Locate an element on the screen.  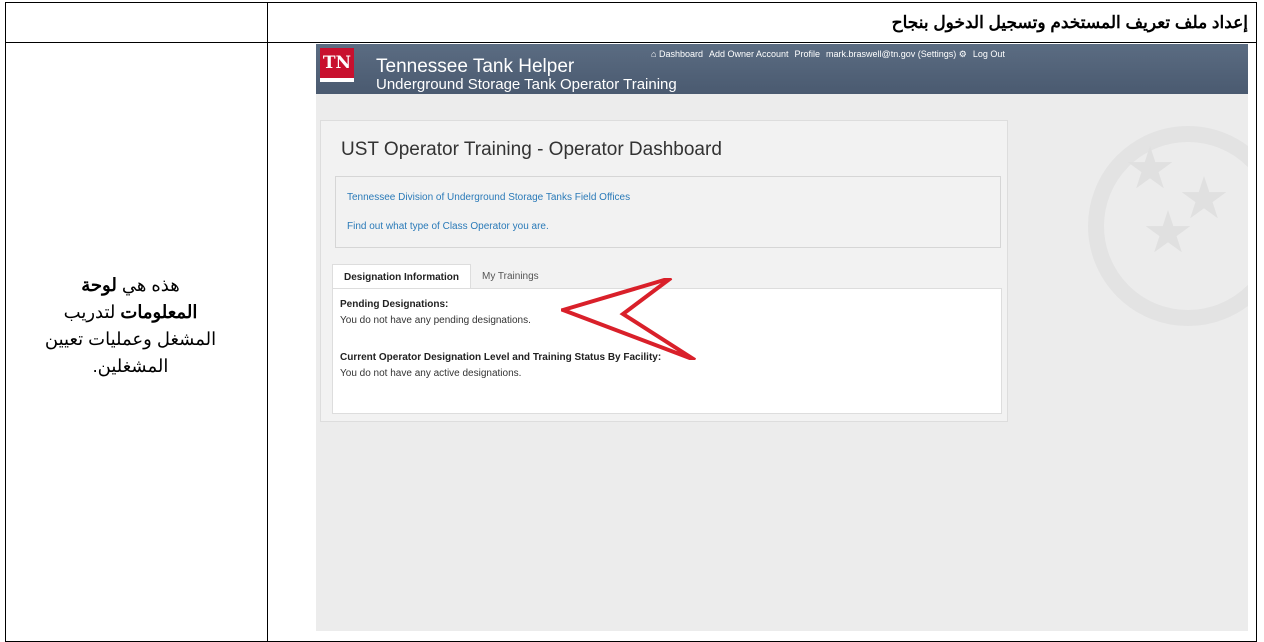
gear-icon: ⚙ is located at coordinates (962, 54).